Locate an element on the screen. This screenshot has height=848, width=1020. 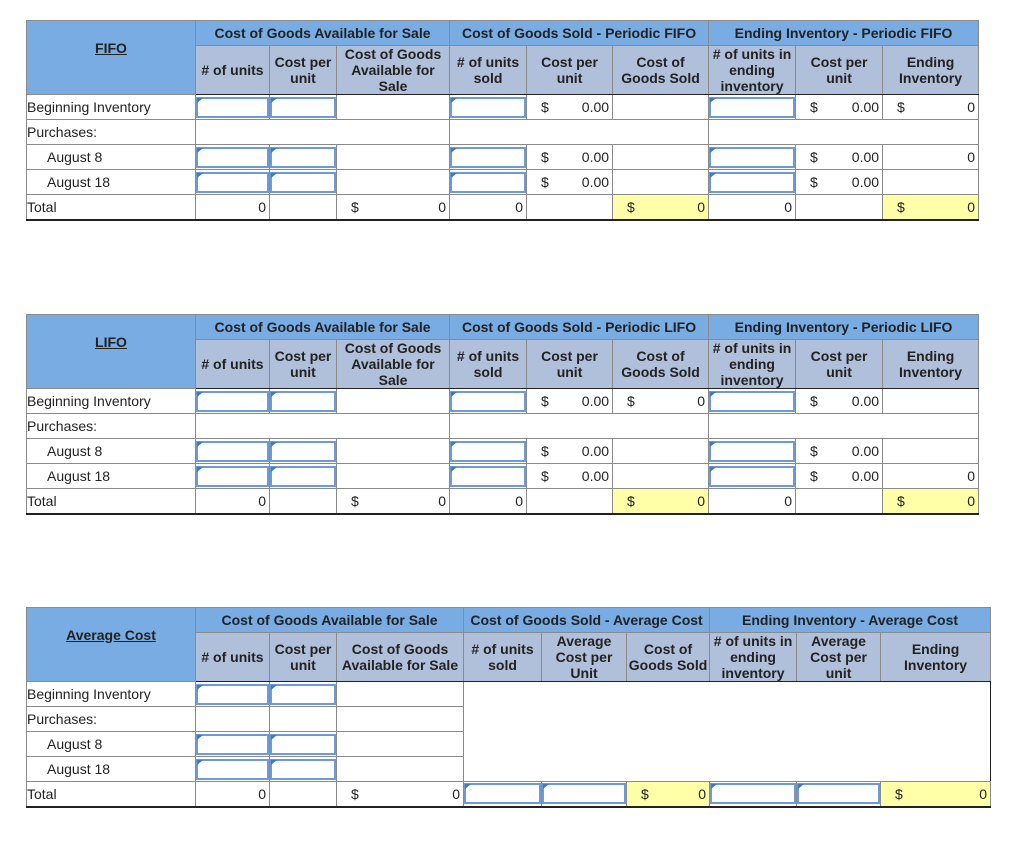
column-header: Cost of Goods Available for Sale is located at coordinates (393, 70).